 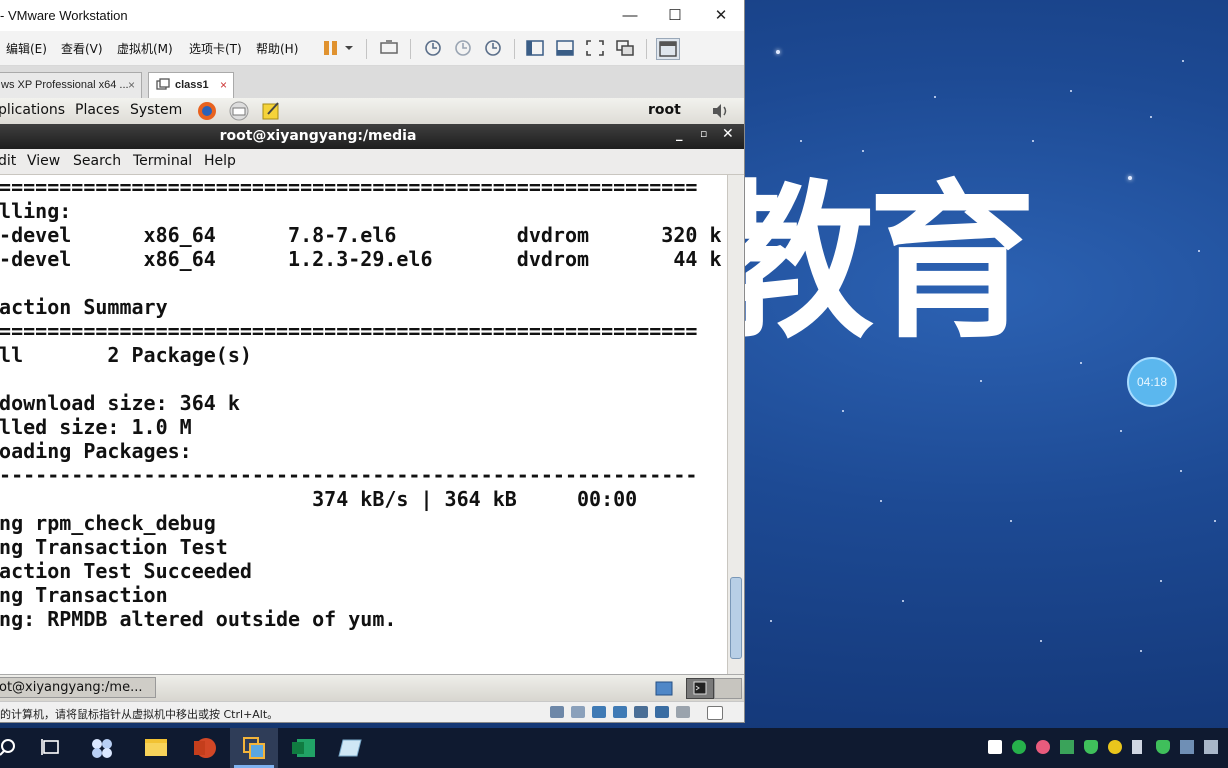 I want to click on close-button: ✕, so click(x=721, y=15).